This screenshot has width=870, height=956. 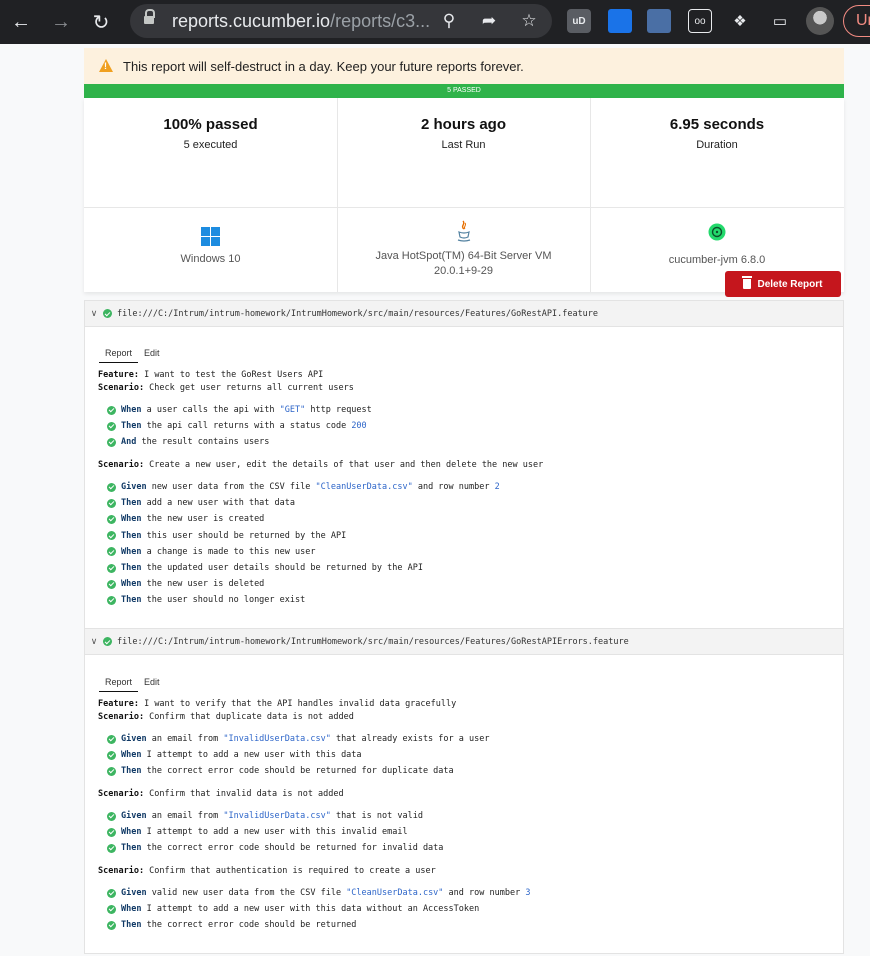 What do you see at coordinates (101, 22) in the screenshot?
I see `reload-icon: ↻` at bounding box center [101, 22].